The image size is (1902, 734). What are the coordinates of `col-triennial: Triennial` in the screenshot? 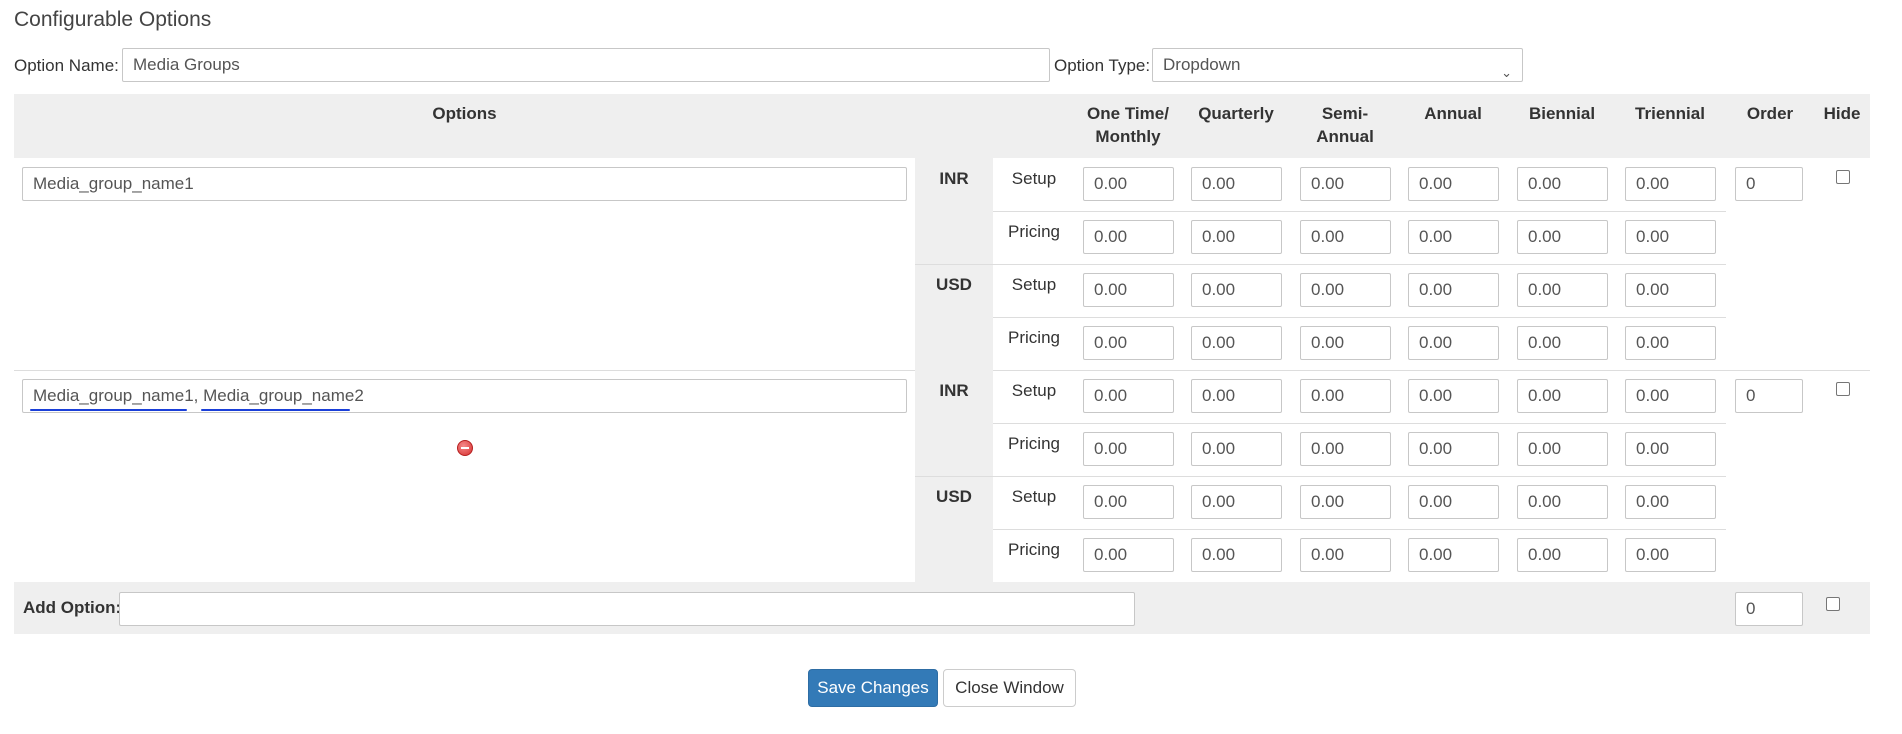 It's located at (1670, 113).